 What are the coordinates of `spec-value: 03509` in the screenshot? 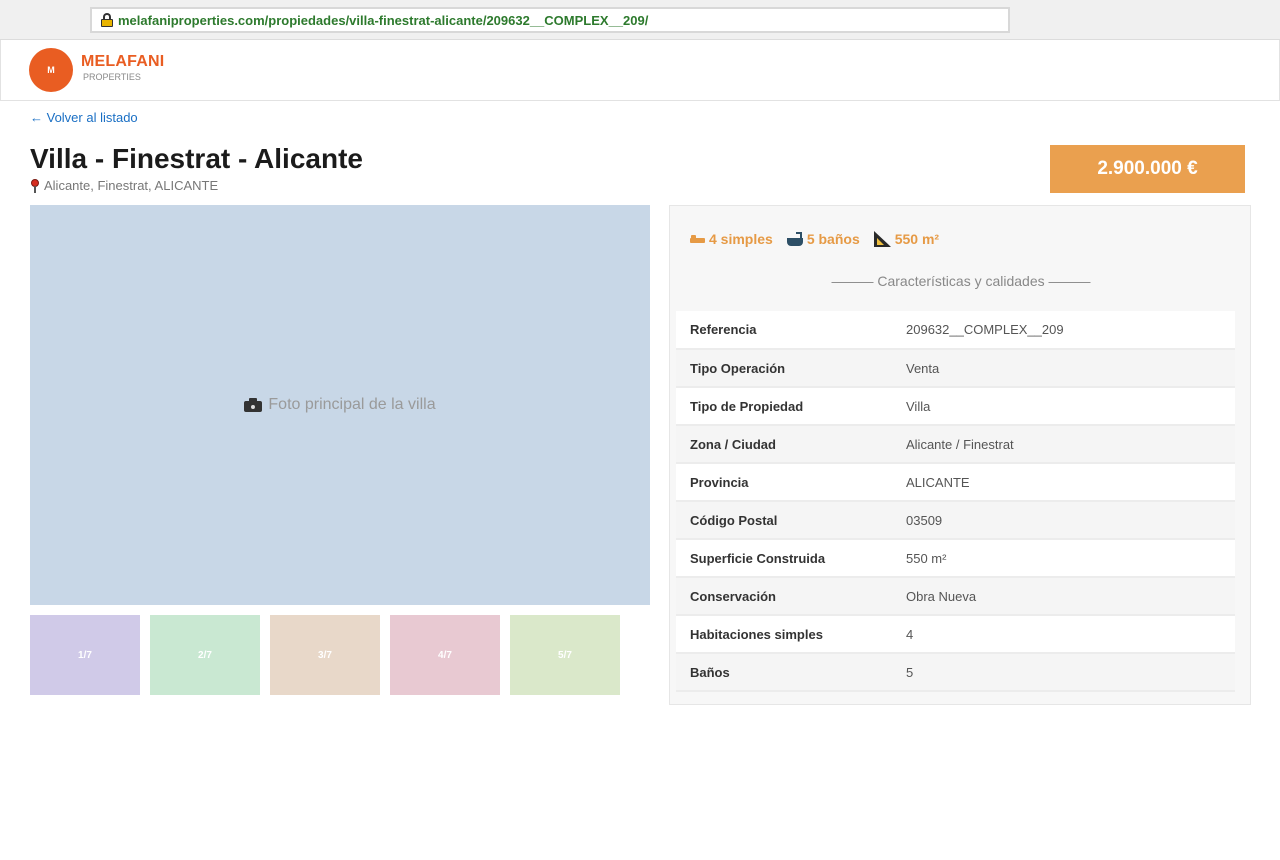 It's located at (1065, 520).